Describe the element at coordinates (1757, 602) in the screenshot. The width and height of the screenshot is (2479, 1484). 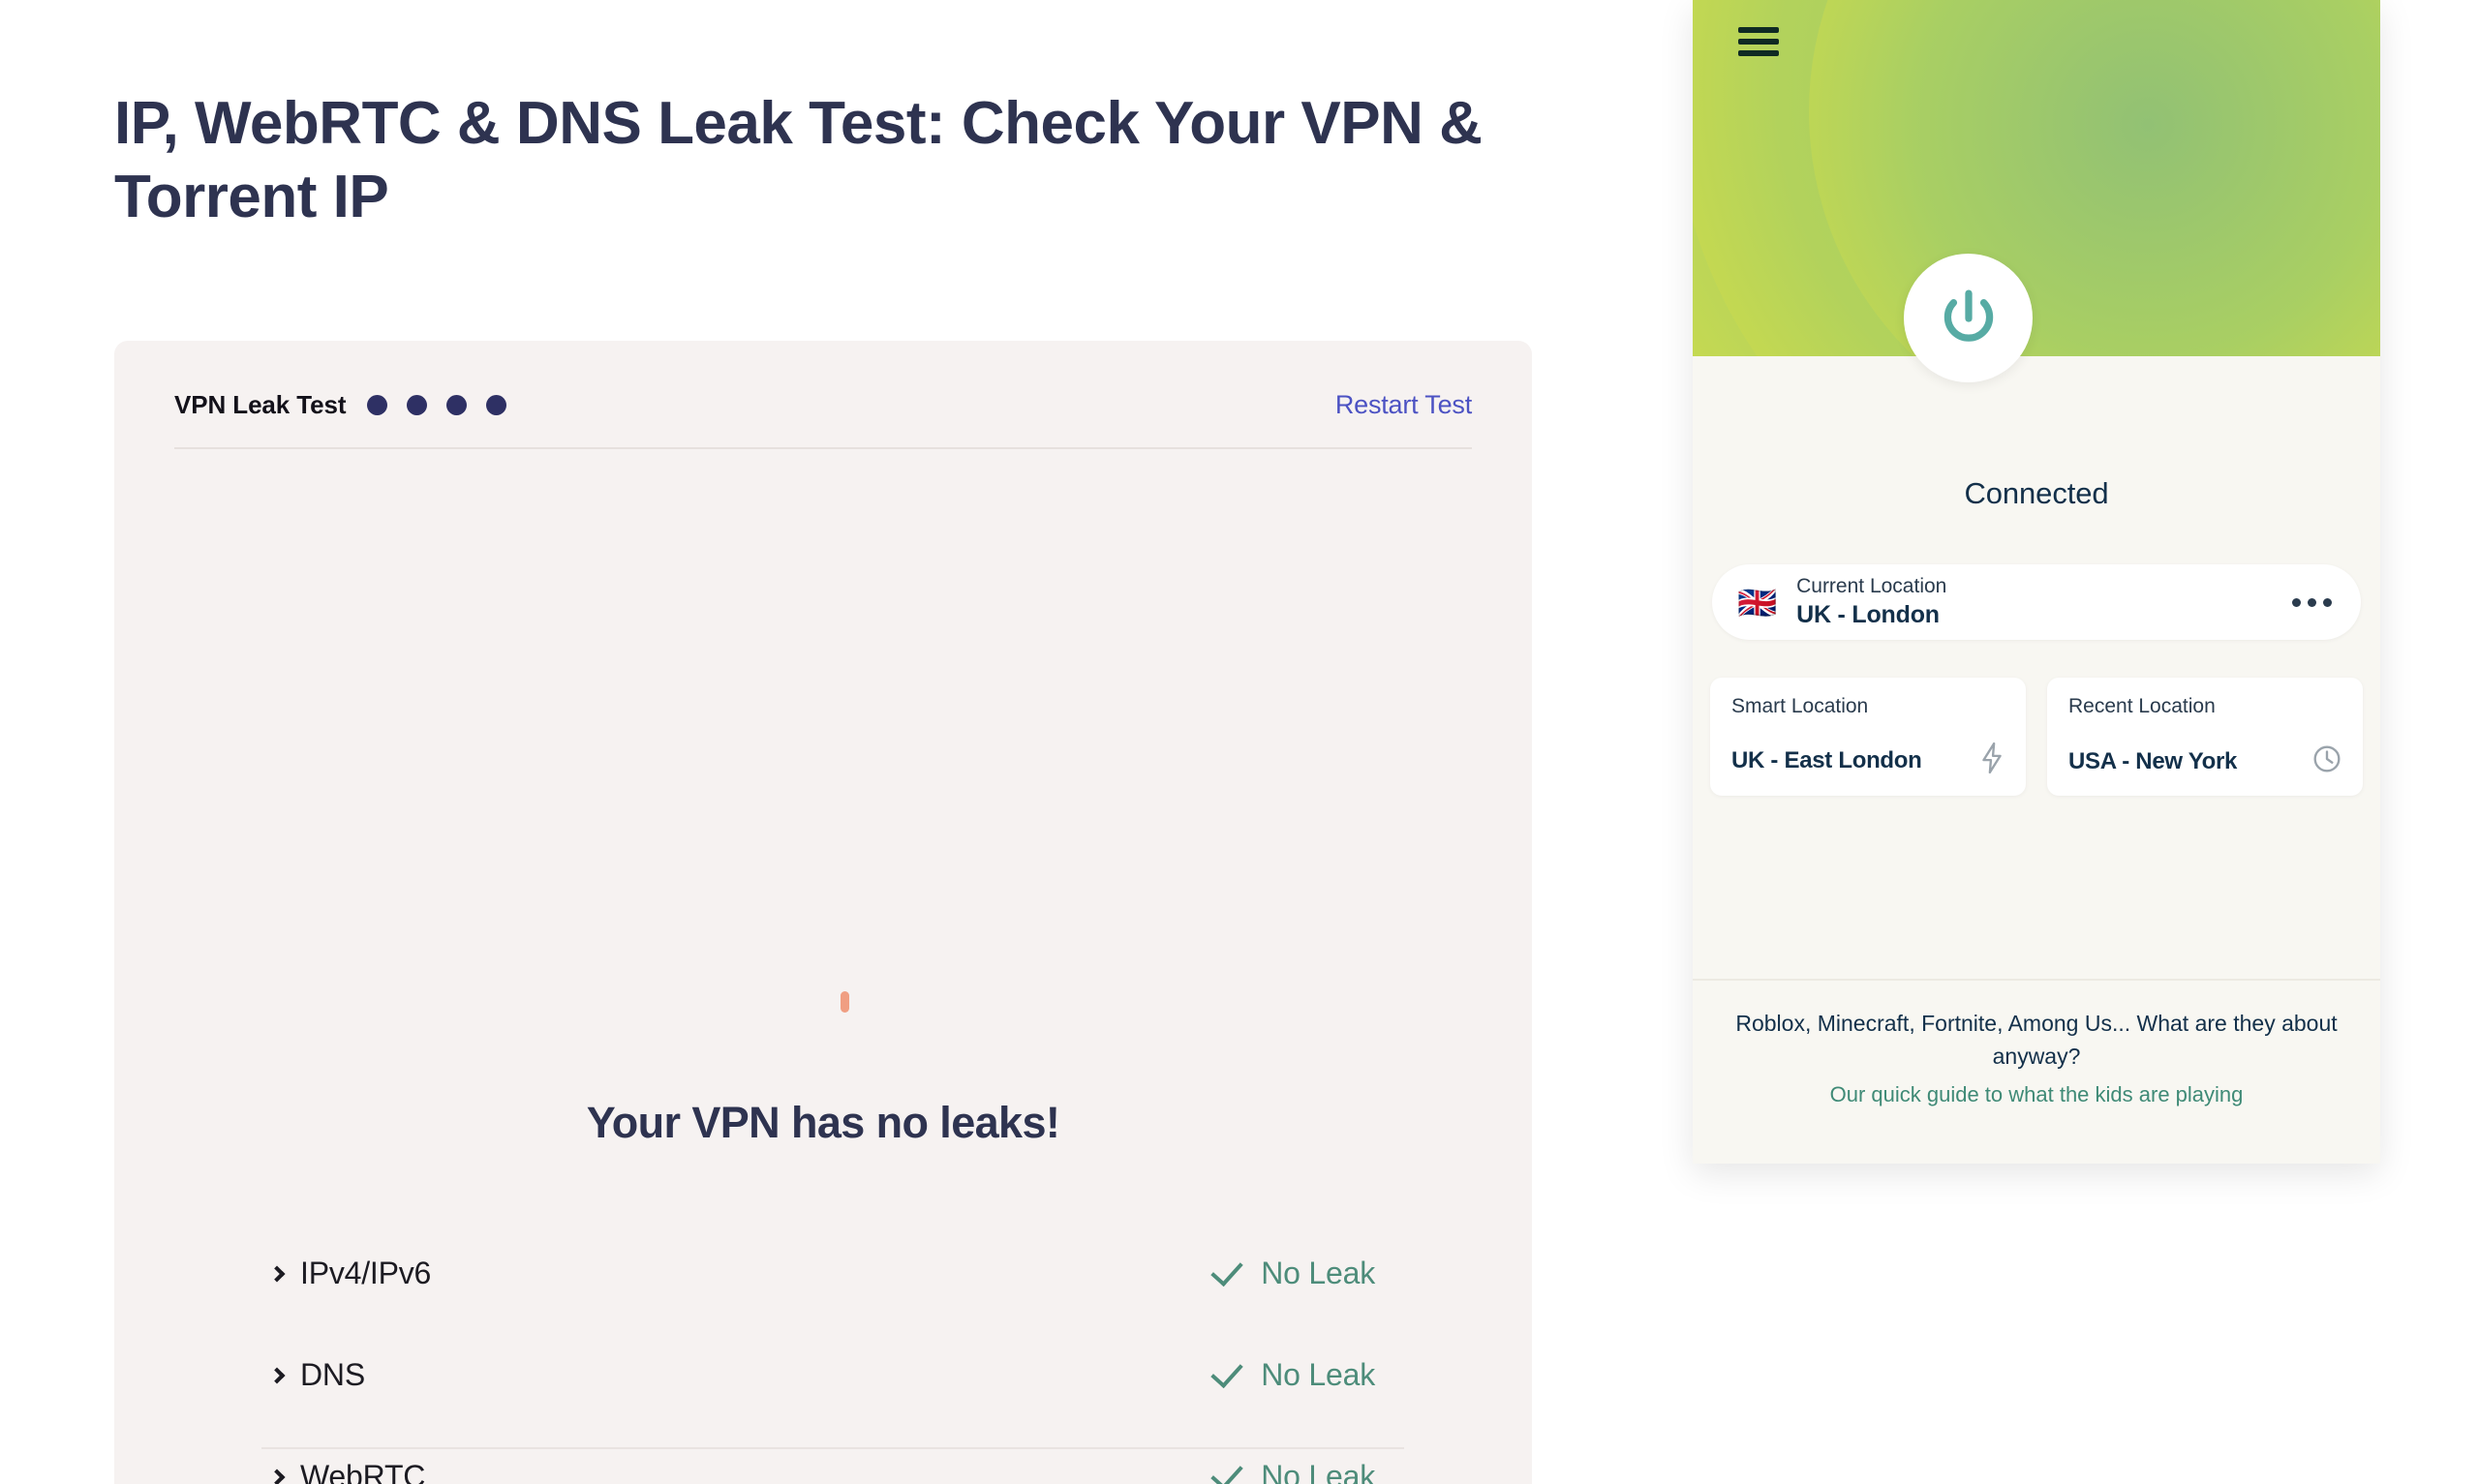
I see `uk-flag-icon: 🇬🇧` at that location.